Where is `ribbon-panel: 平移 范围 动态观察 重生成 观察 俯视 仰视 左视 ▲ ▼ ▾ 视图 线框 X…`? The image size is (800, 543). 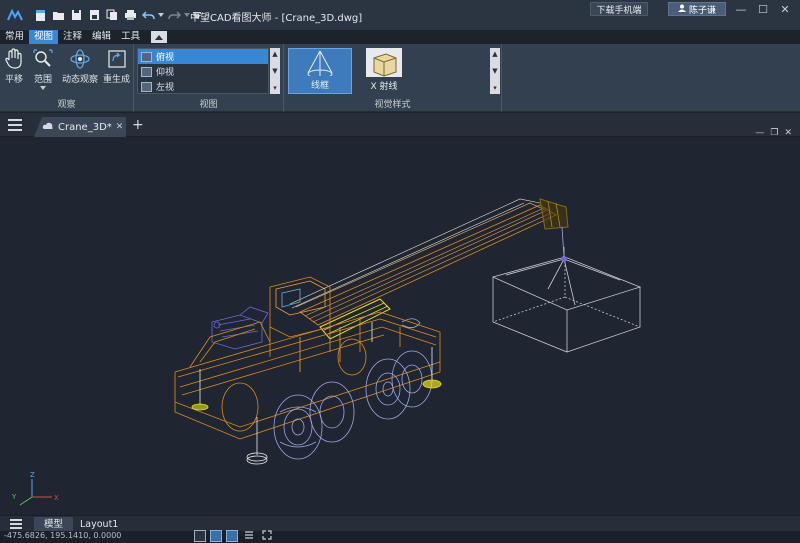
ribbon-panel: 平移 范围 动态观察 重生成 观察 俯视 仰视 左视 ▲ ▼ ▾ 视图 线框 X… is located at coordinates (400, 78).